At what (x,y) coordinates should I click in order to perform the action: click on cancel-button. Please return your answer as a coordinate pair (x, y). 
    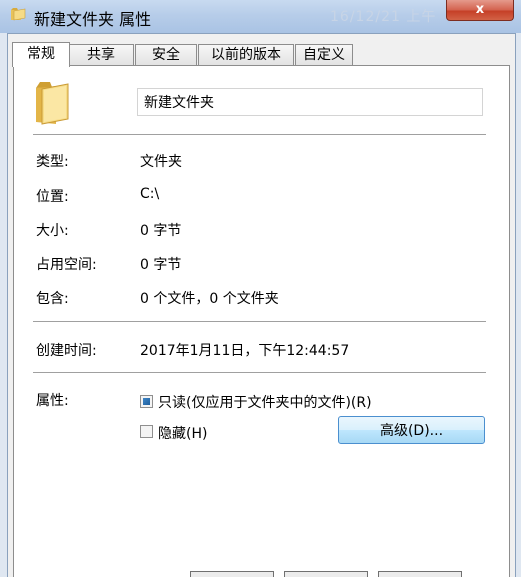
    Looking at the image, I should click on (326, 574).